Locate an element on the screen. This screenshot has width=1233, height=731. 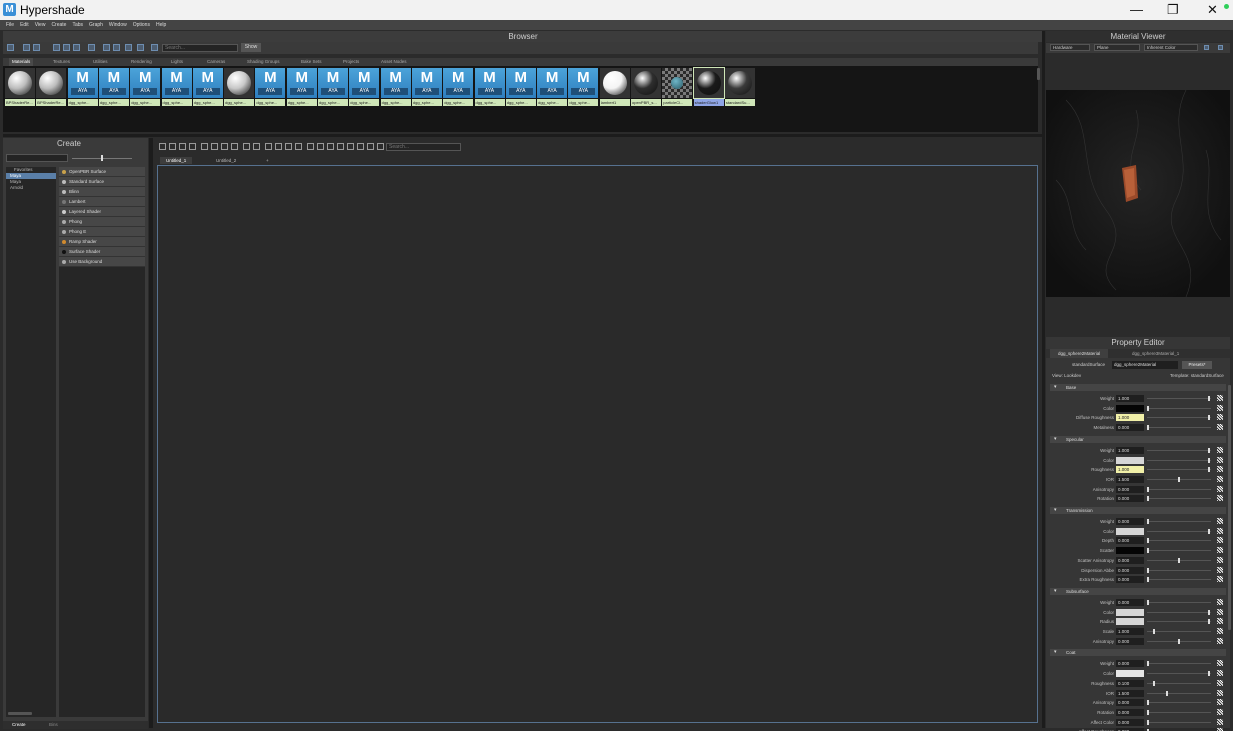
splitter is located at coordinates (523, 135).